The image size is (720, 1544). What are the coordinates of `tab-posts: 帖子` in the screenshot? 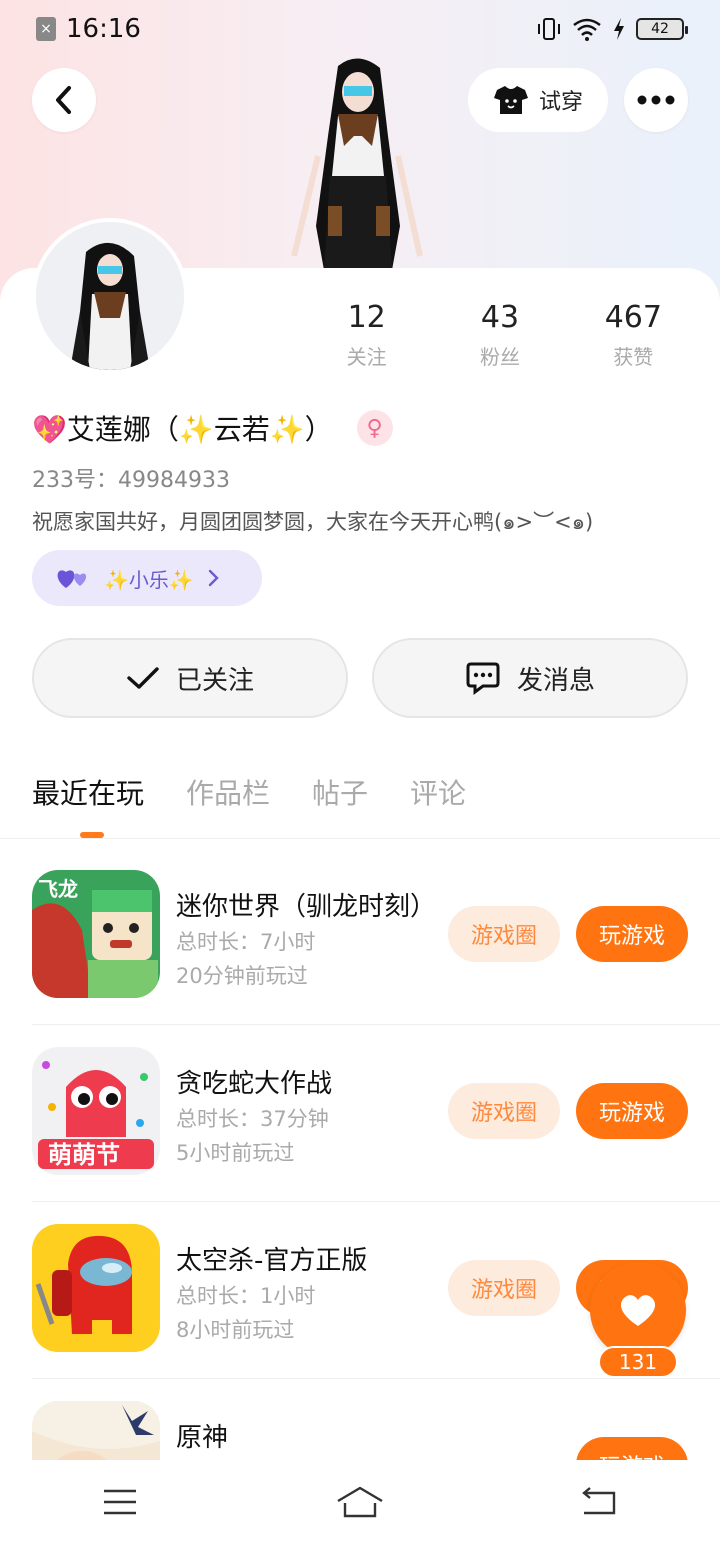 It's located at (340, 792).